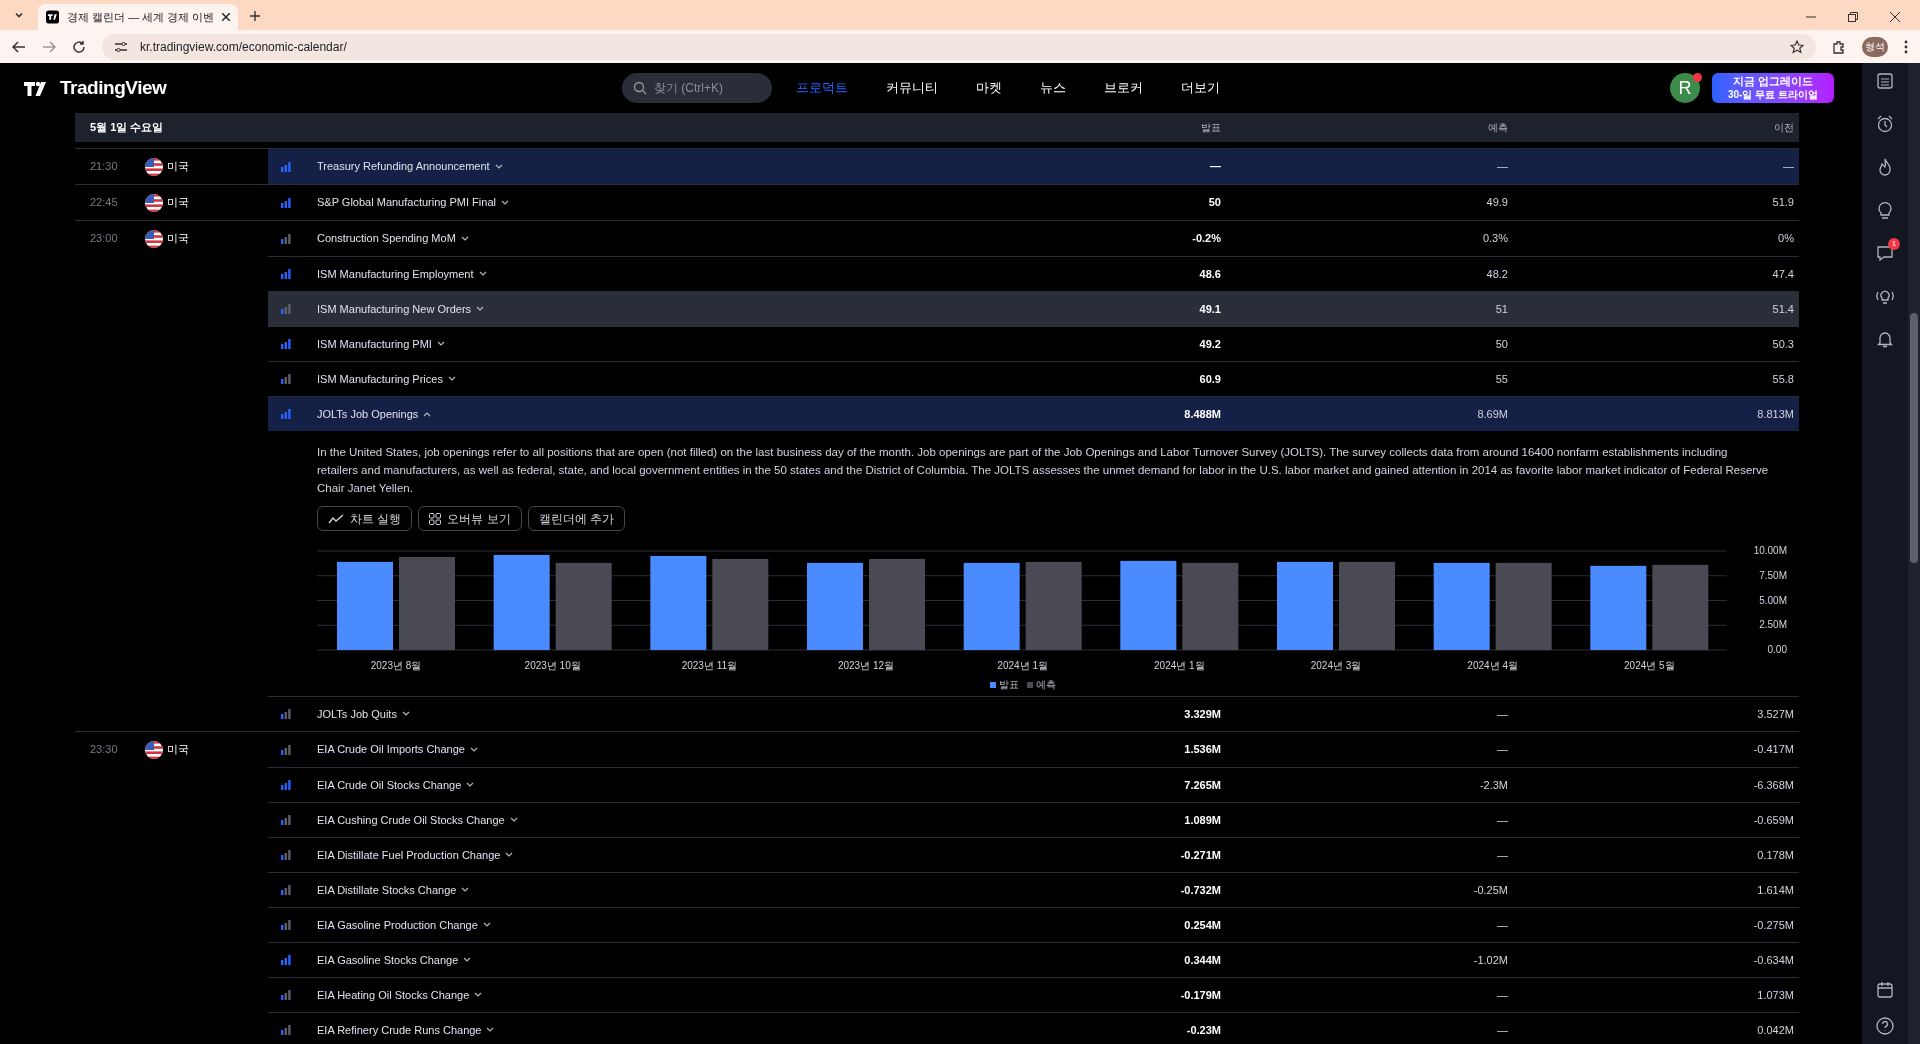 This screenshot has width=1920, height=1044. I want to click on event-row: ISM Manufacturing New Orders 49.1 51 51.4, so click(1033, 308).